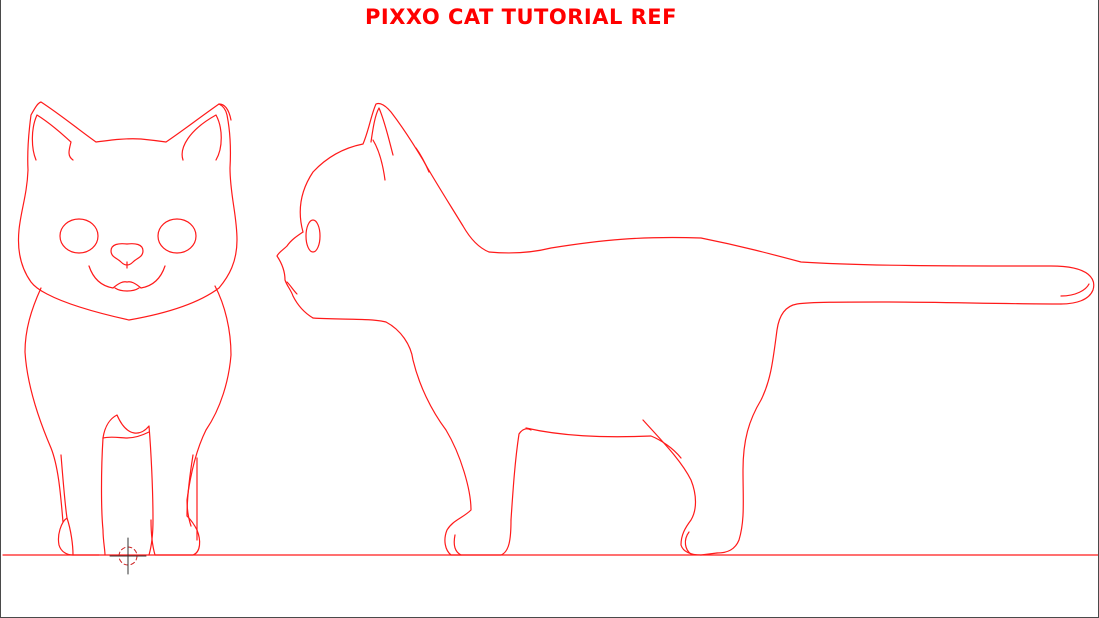 This screenshot has height=618, width=1099. What do you see at coordinates (1075, 290) in the screenshot?
I see `side-tail-inner` at bounding box center [1075, 290].